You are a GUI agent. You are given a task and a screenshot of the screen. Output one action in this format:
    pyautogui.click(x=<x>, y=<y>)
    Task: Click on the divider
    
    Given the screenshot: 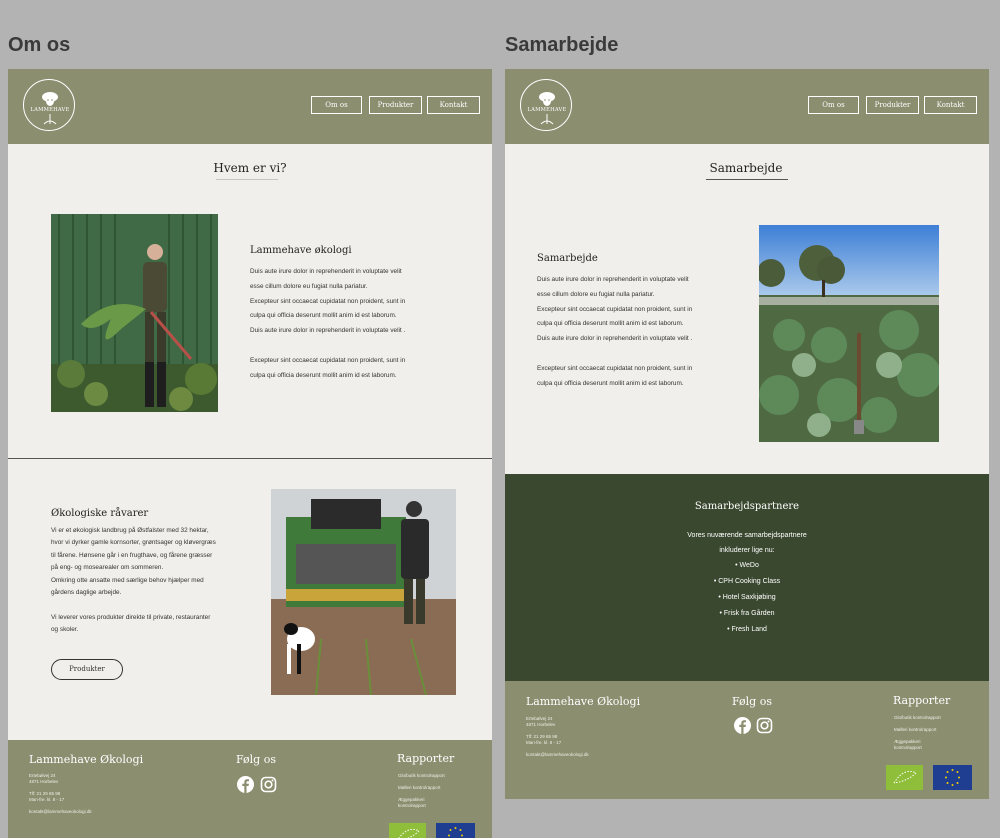 What is the action you would take?
    pyautogui.click(x=250, y=458)
    